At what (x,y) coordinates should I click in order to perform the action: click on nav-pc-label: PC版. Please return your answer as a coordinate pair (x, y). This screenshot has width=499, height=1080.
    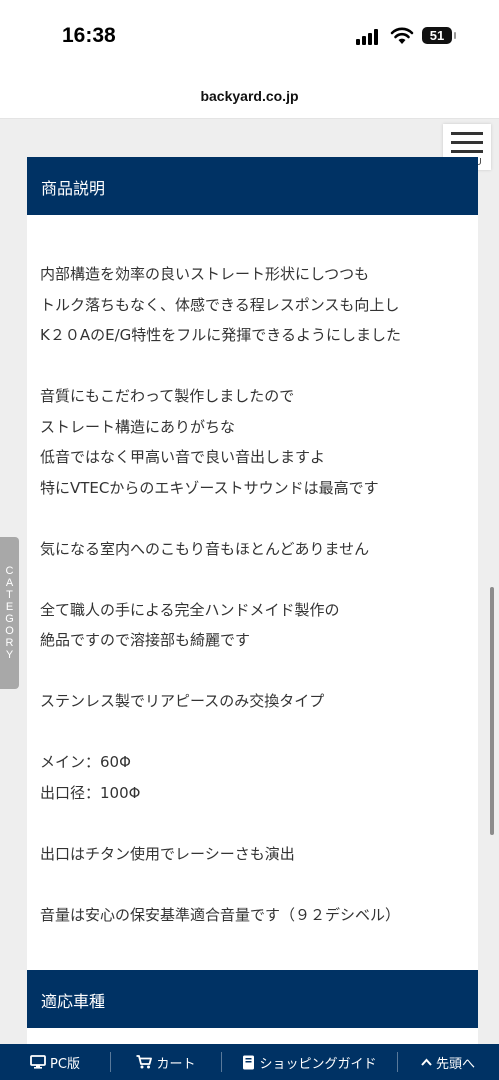
    Looking at the image, I should click on (65, 1064).